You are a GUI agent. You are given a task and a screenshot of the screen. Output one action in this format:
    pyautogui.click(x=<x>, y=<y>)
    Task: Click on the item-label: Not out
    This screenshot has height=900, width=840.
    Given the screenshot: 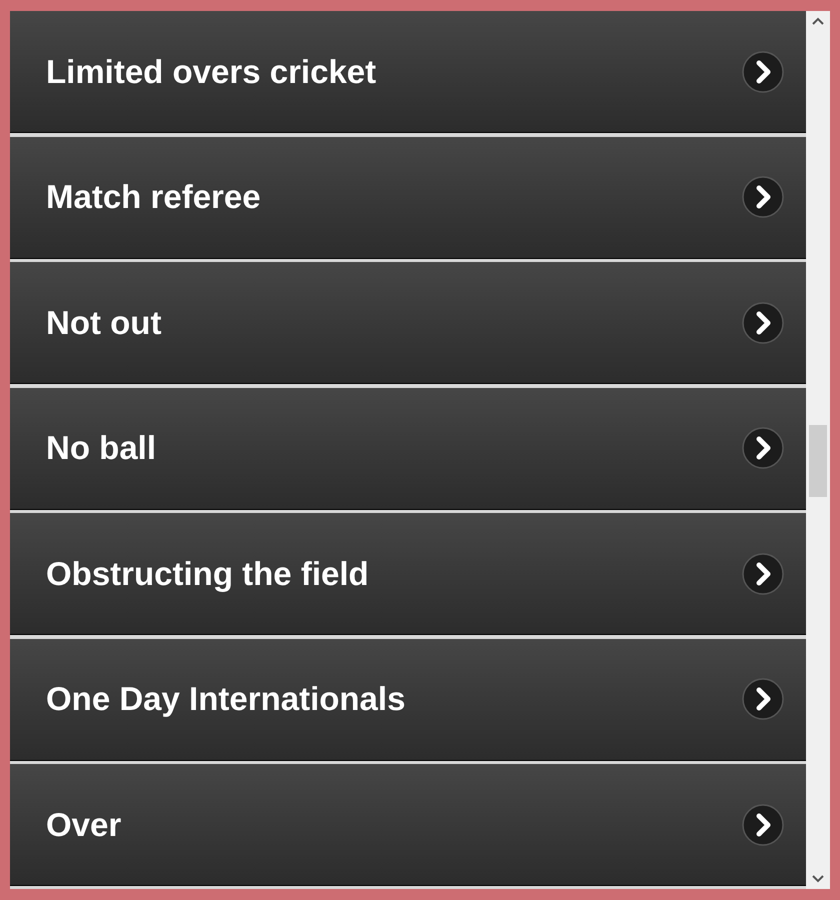 What is the action you would take?
    pyautogui.click(x=104, y=322)
    